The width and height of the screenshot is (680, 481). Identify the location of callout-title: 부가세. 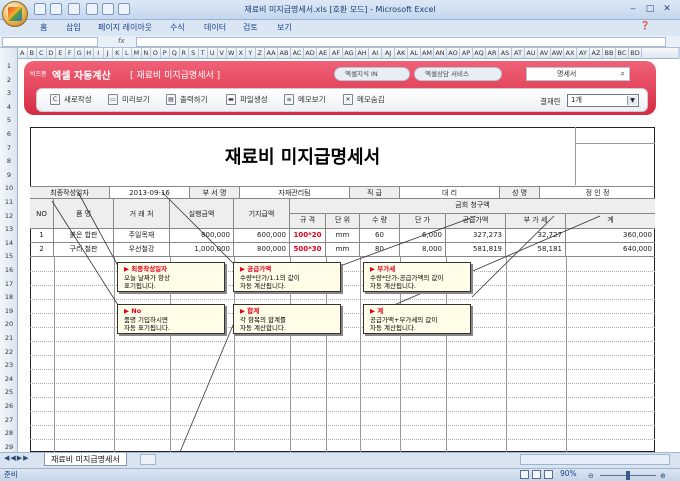
(418, 269).